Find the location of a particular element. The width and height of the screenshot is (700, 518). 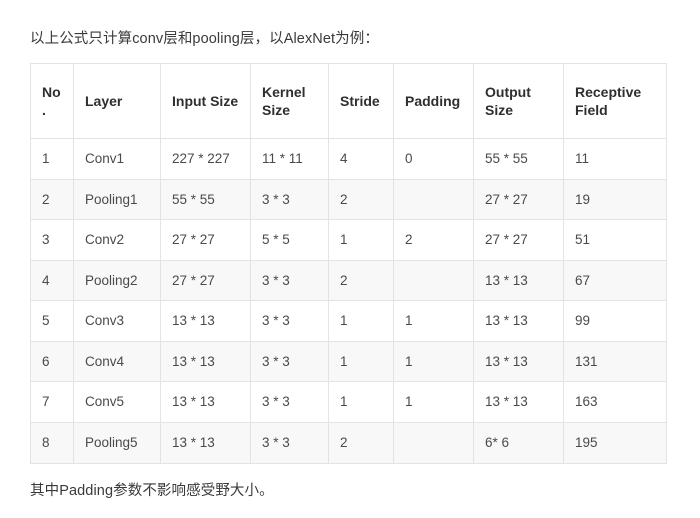

cell-layer: Pooling1 is located at coordinates (117, 199).